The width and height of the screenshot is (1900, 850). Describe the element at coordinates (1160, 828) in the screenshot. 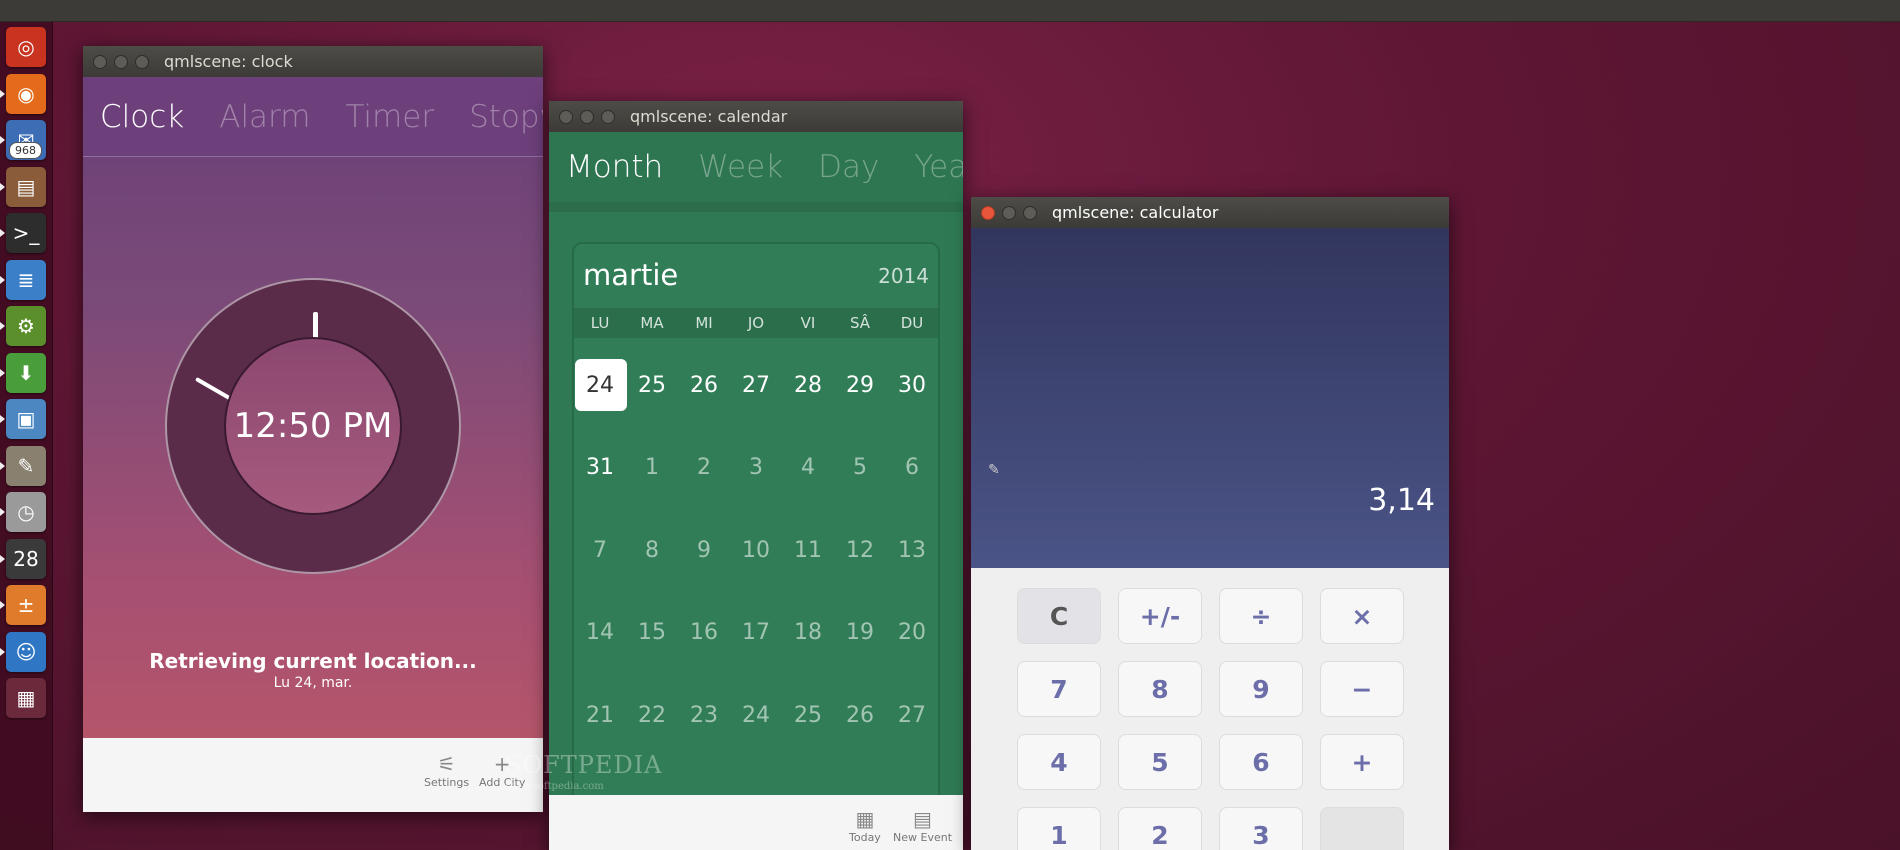

I see `digit-2-key: 2` at that location.